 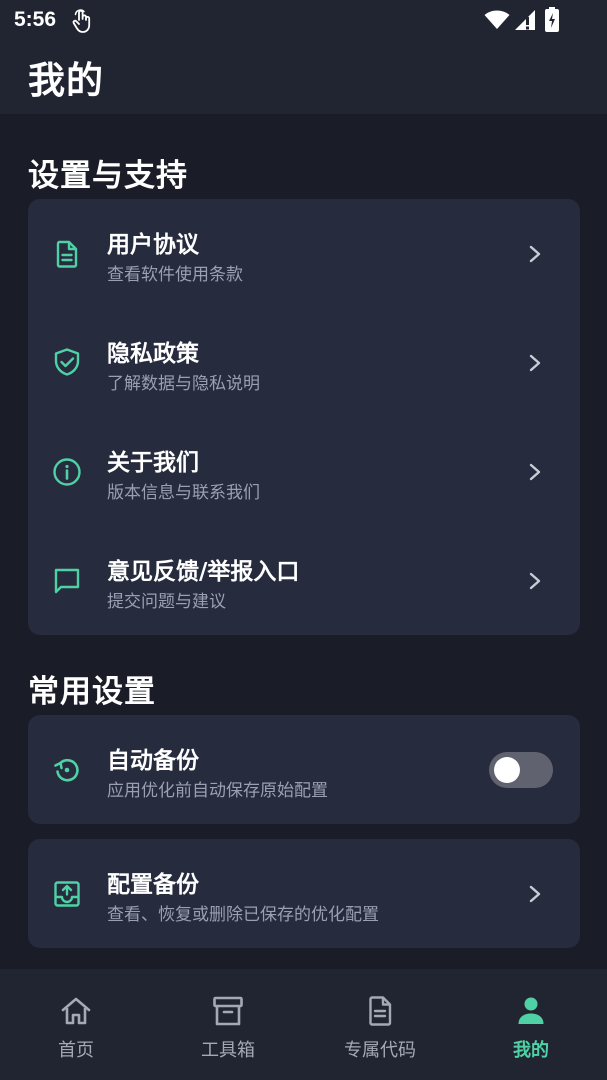 What do you see at coordinates (66, 770) in the screenshot?
I see `restore-icon` at bounding box center [66, 770].